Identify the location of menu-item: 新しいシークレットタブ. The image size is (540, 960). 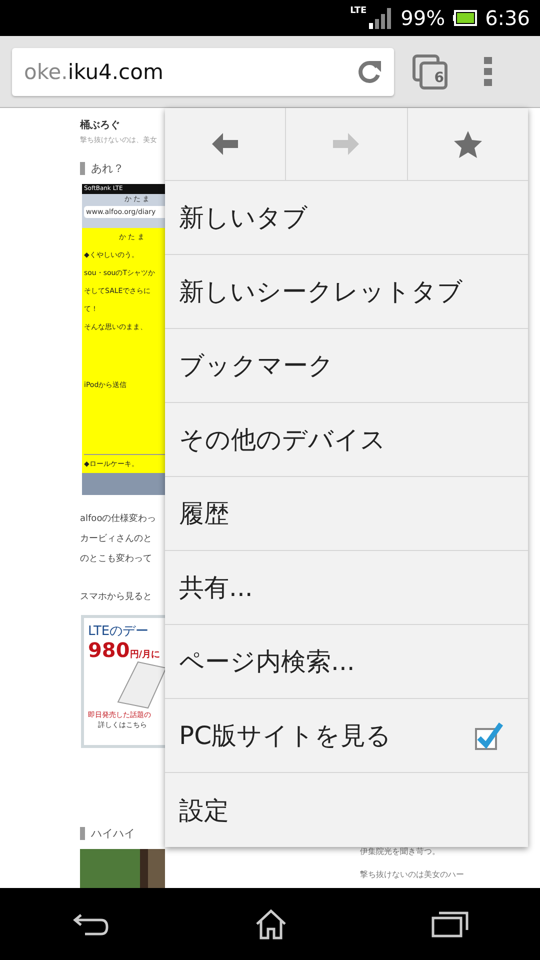
(346, 292).